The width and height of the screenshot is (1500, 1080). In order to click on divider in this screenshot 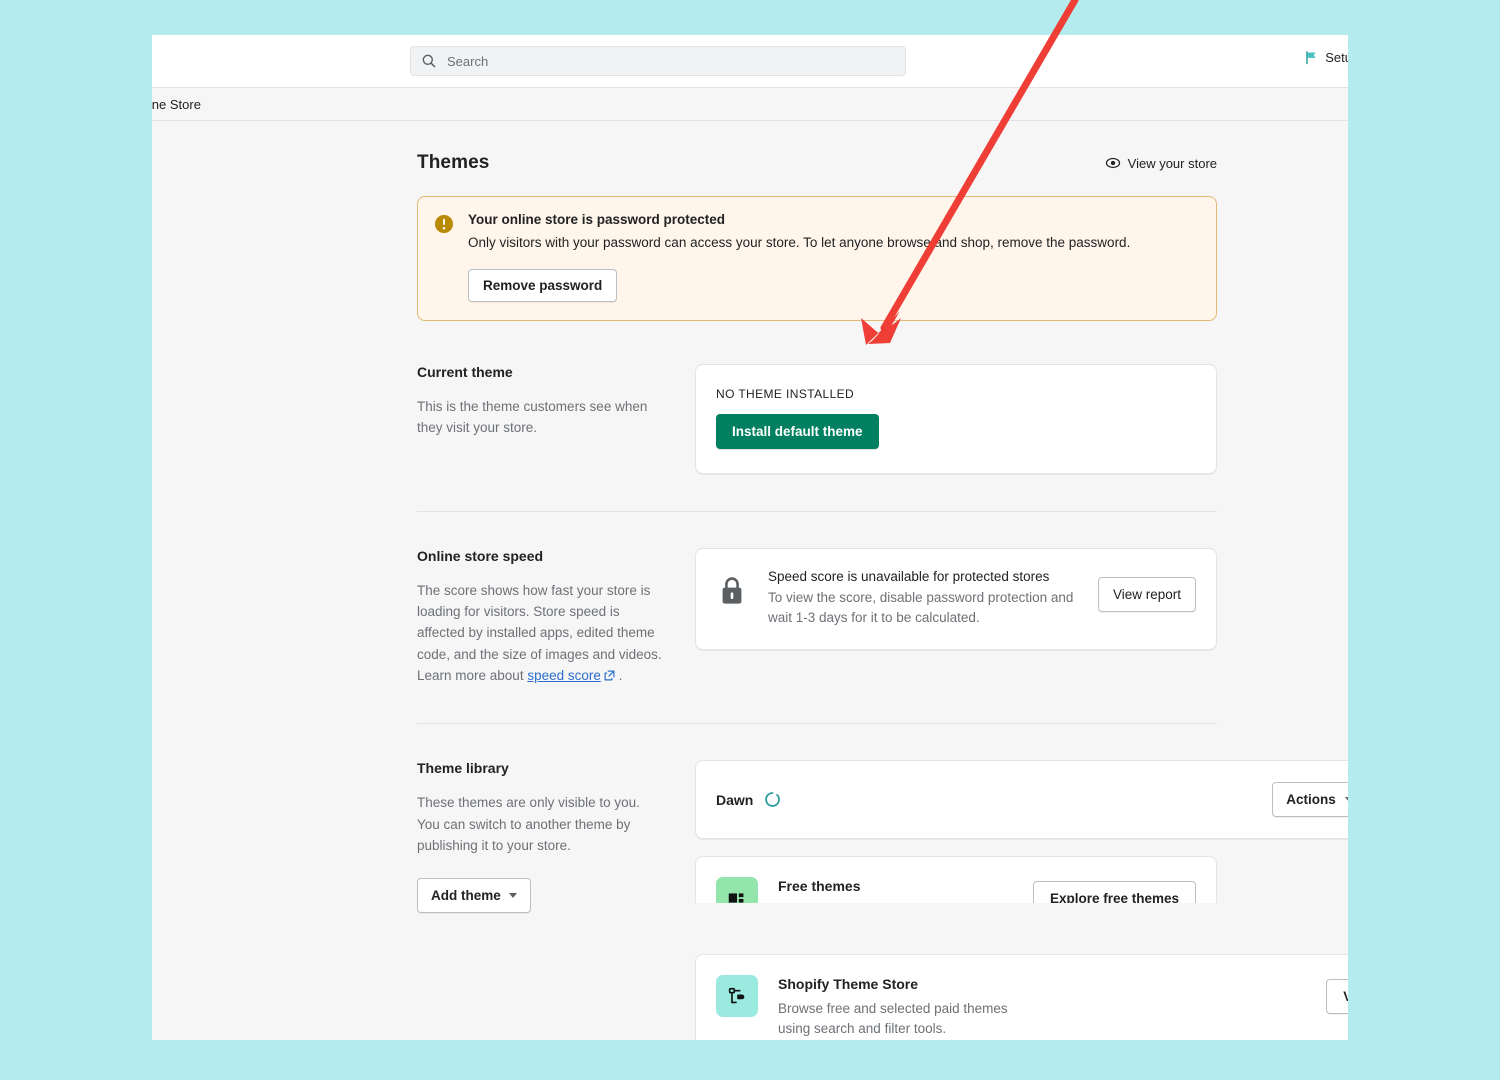, I will do `click(817, 511)`.